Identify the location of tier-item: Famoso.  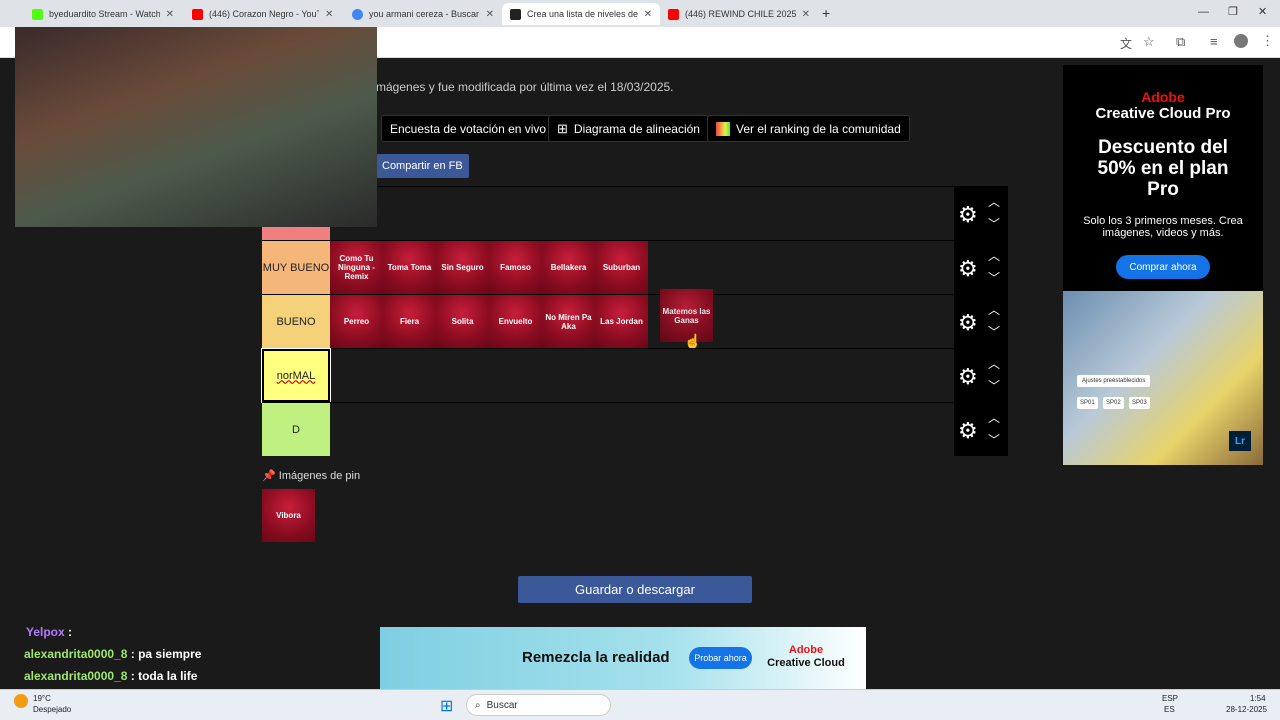
(515, 267).